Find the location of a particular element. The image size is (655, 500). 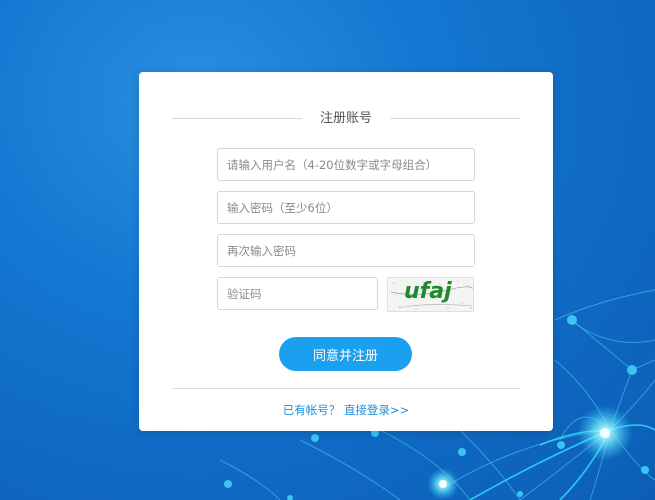

captcha-text: ufaj is located at coordinates (428, 291).